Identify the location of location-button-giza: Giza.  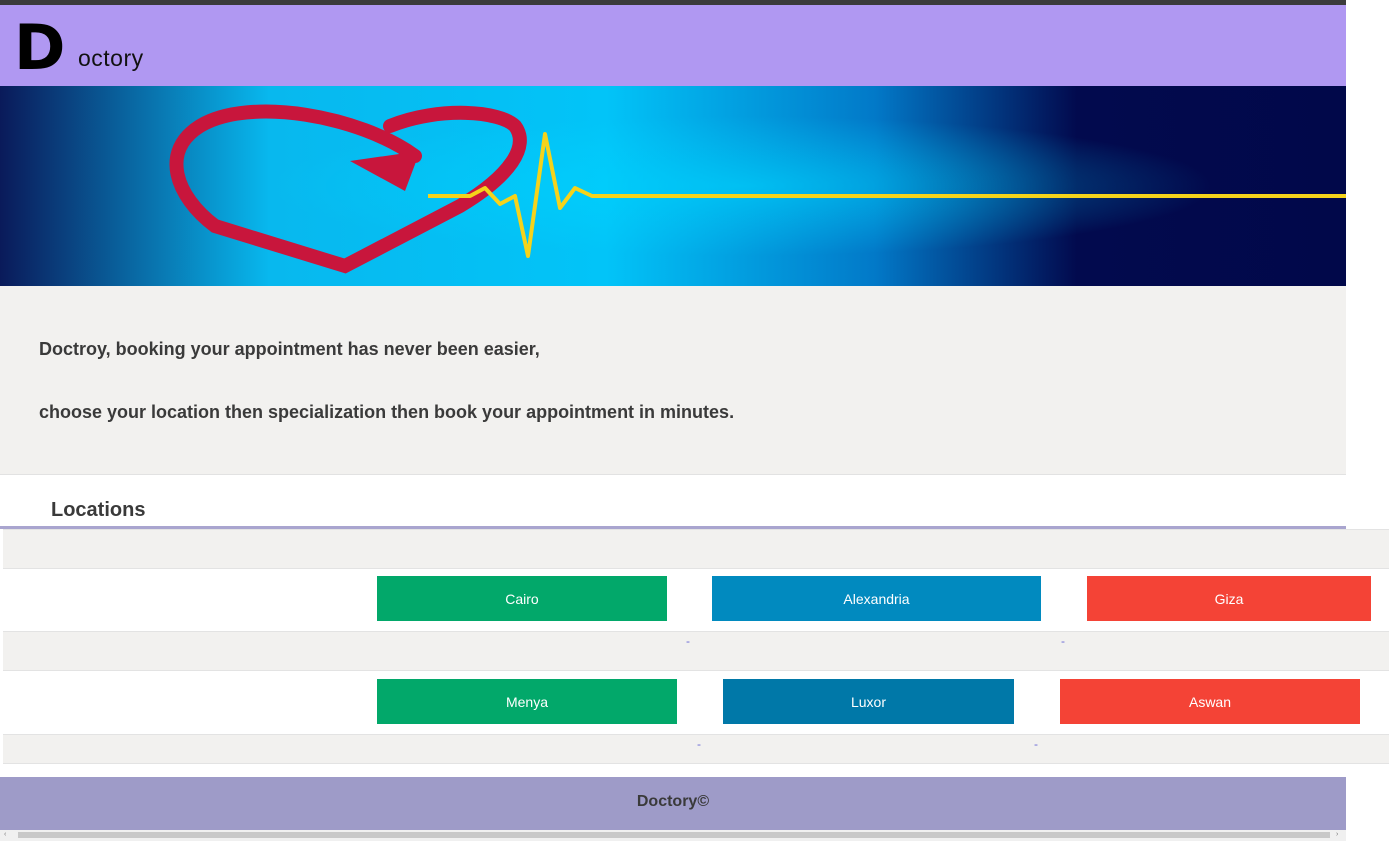
(1229, 598).